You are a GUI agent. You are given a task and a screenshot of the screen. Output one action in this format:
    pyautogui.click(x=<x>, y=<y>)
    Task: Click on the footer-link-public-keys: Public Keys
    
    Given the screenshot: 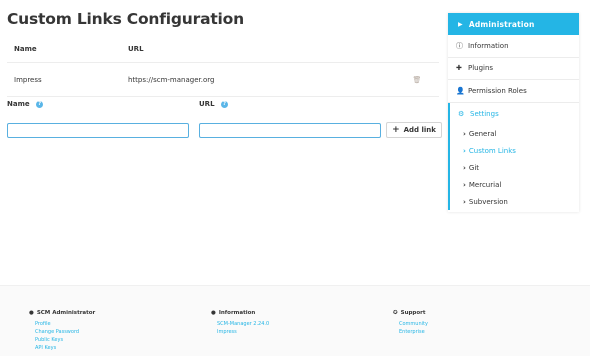 What is the action you would take?
    pyautogui.click(x=65, y=340)
    